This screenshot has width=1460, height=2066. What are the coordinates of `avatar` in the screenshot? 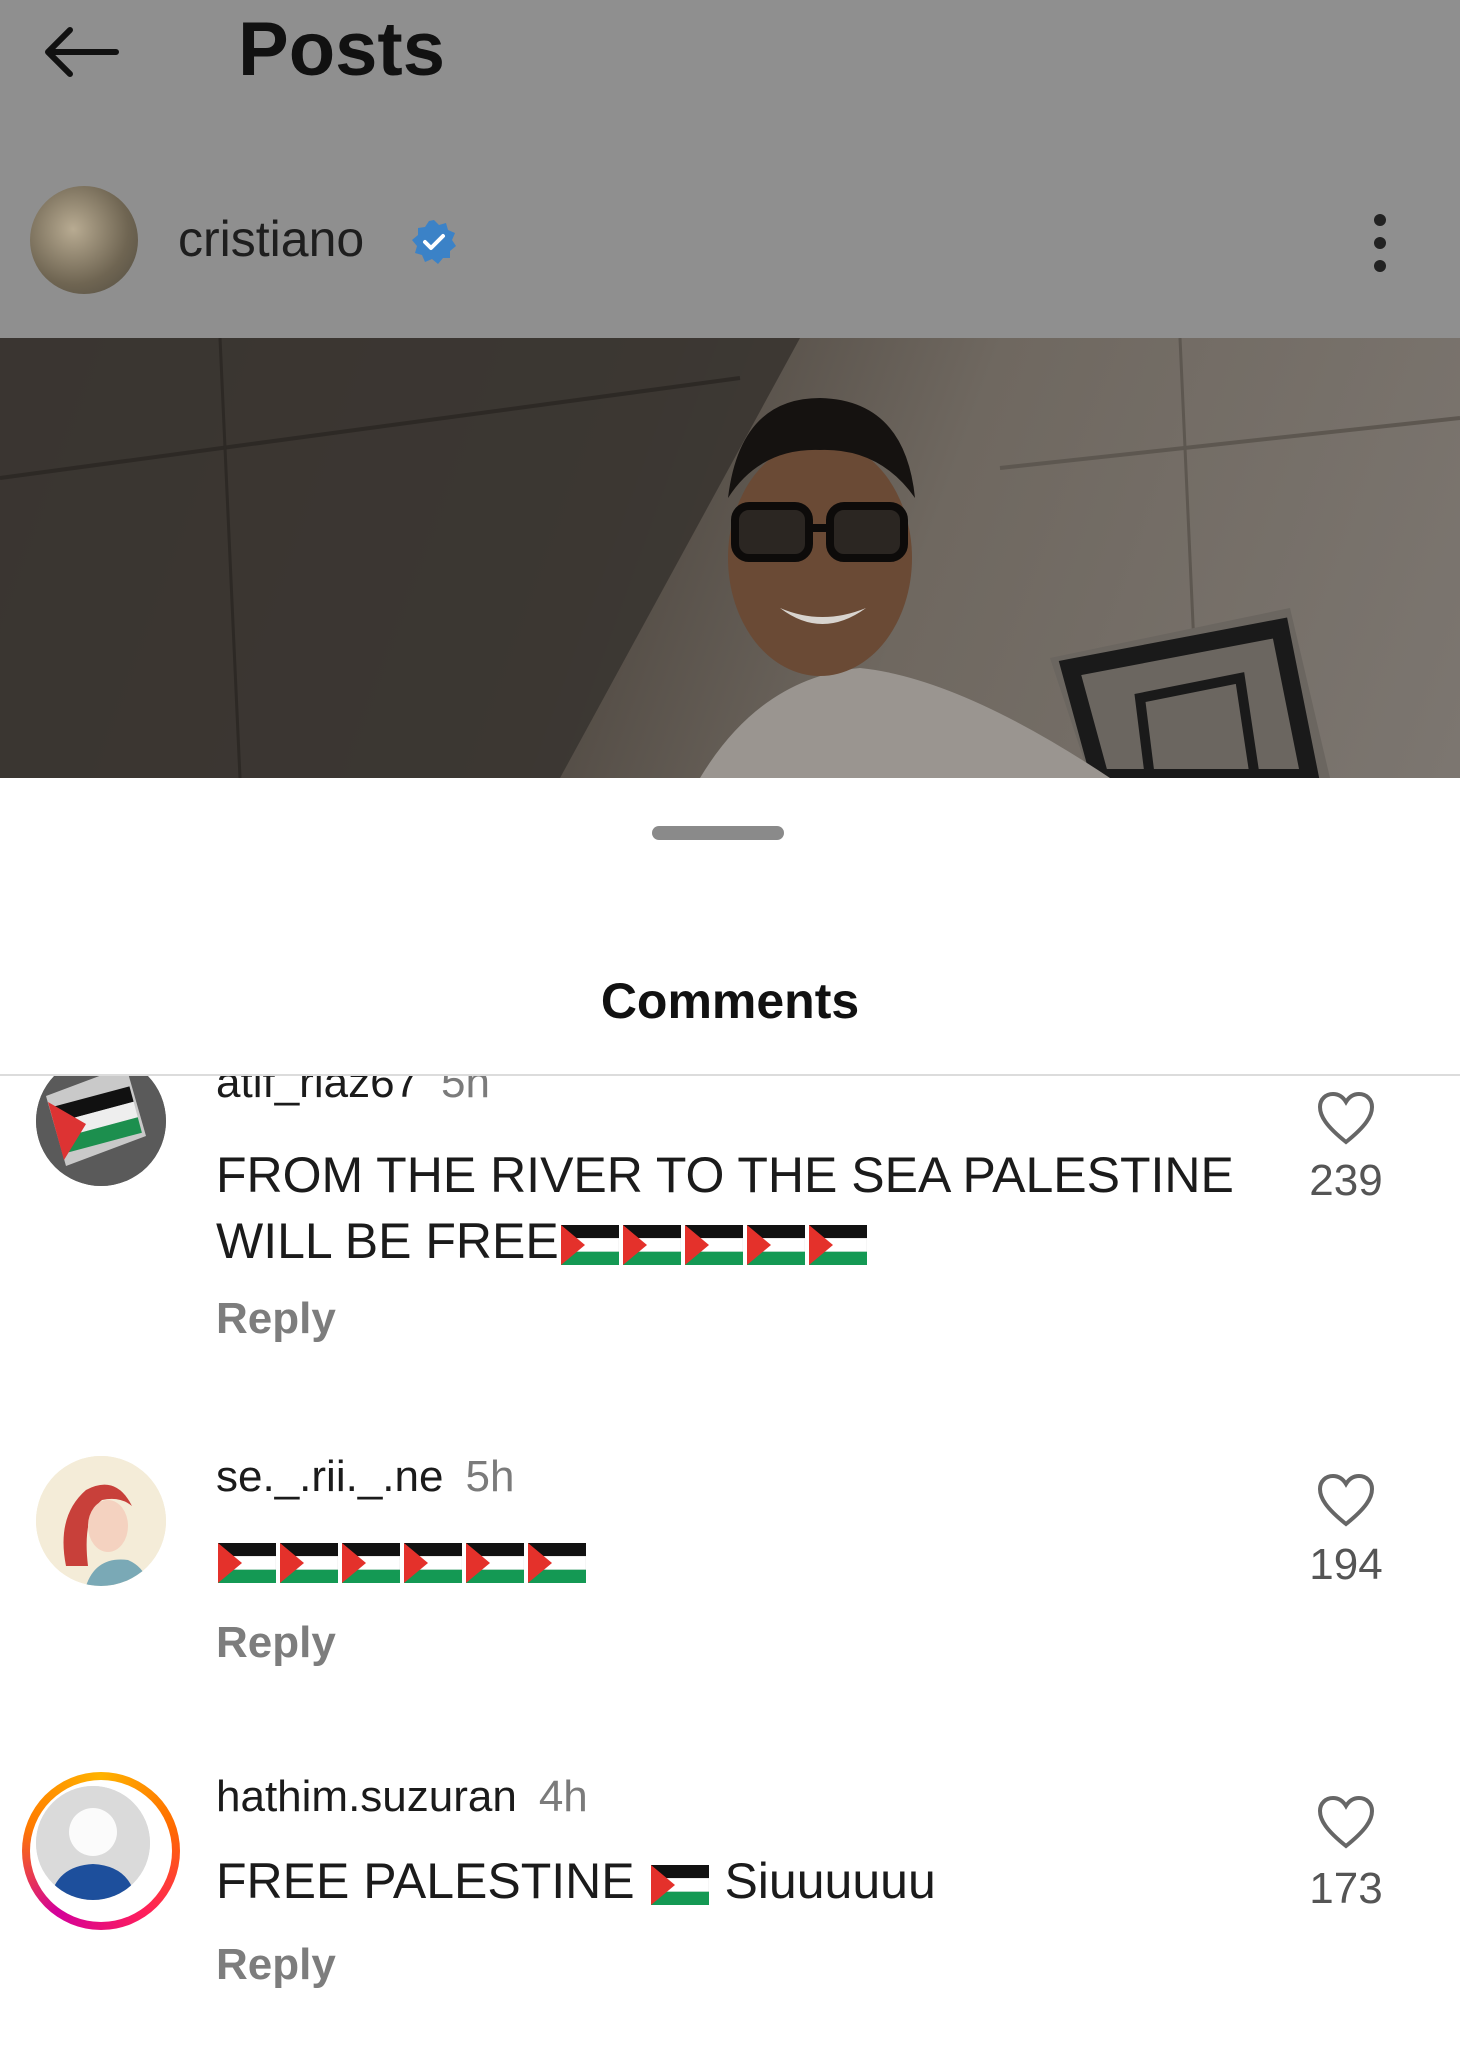 It's located at (84, 240).